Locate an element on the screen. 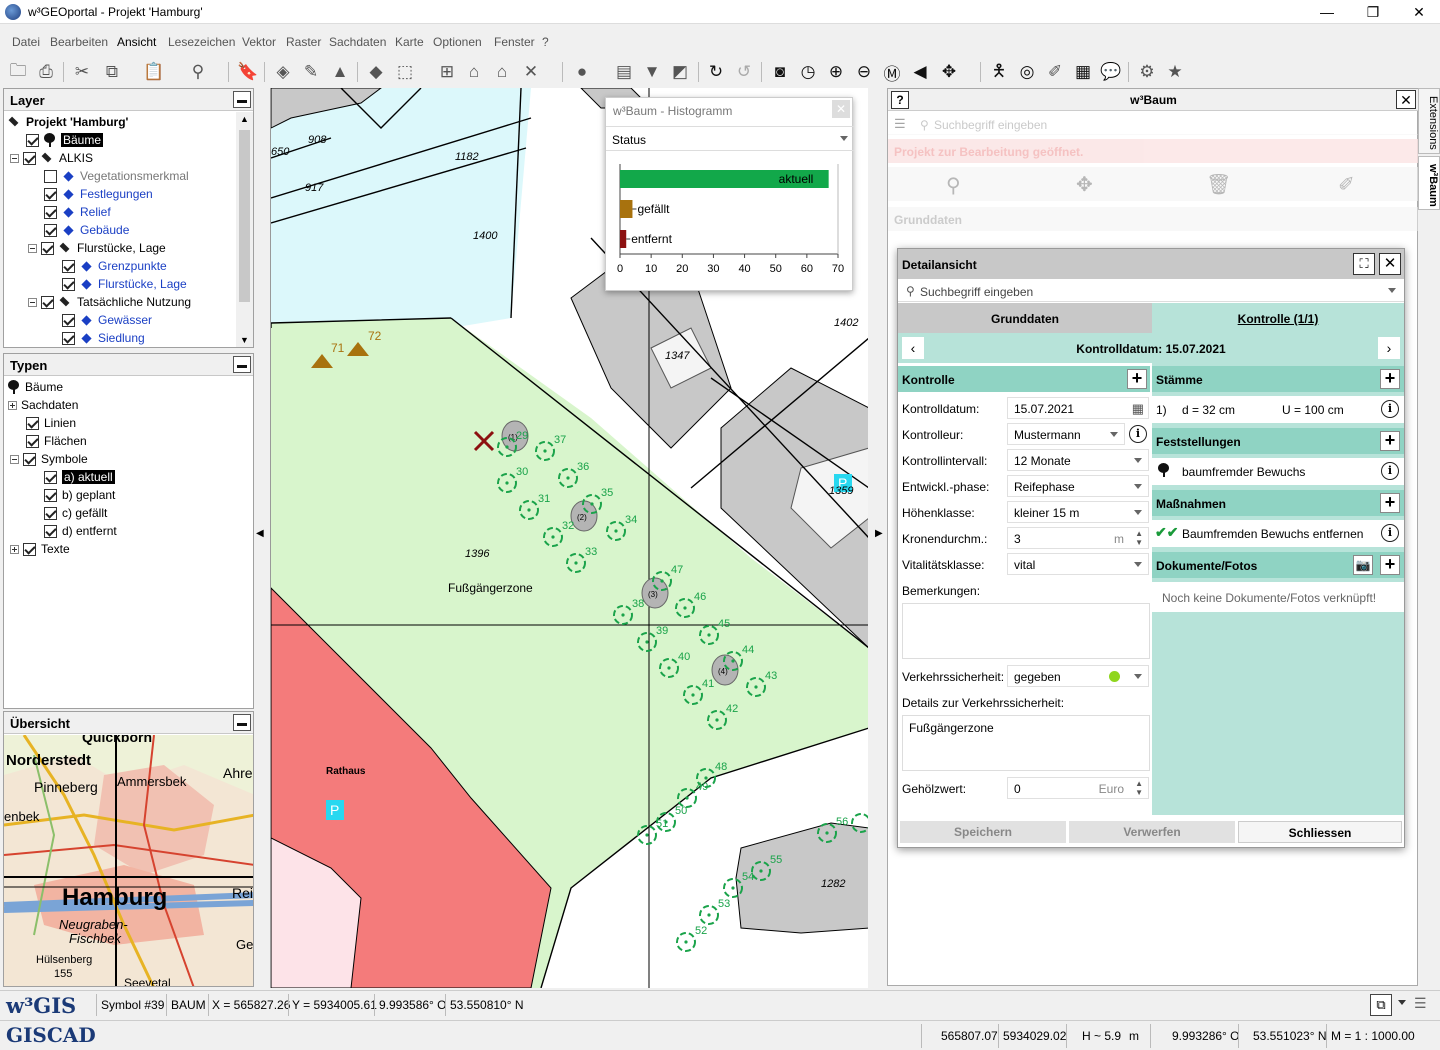  zoom-back-icon: ◀ is located at coordinates (920, 72).